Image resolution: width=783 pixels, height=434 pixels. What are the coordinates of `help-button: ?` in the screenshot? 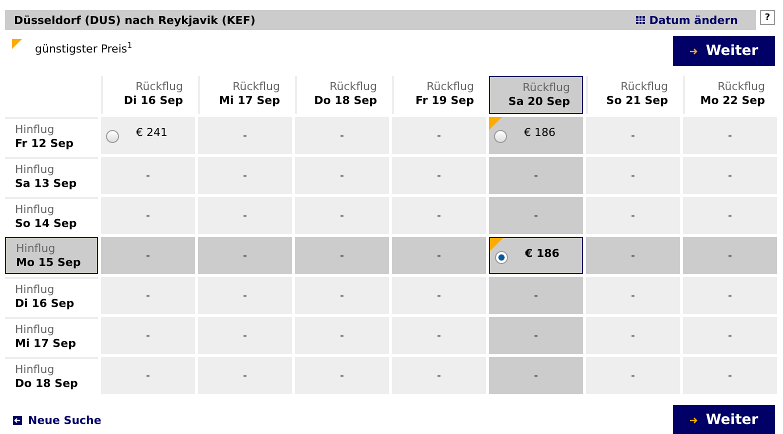 It's located at (767, 17).